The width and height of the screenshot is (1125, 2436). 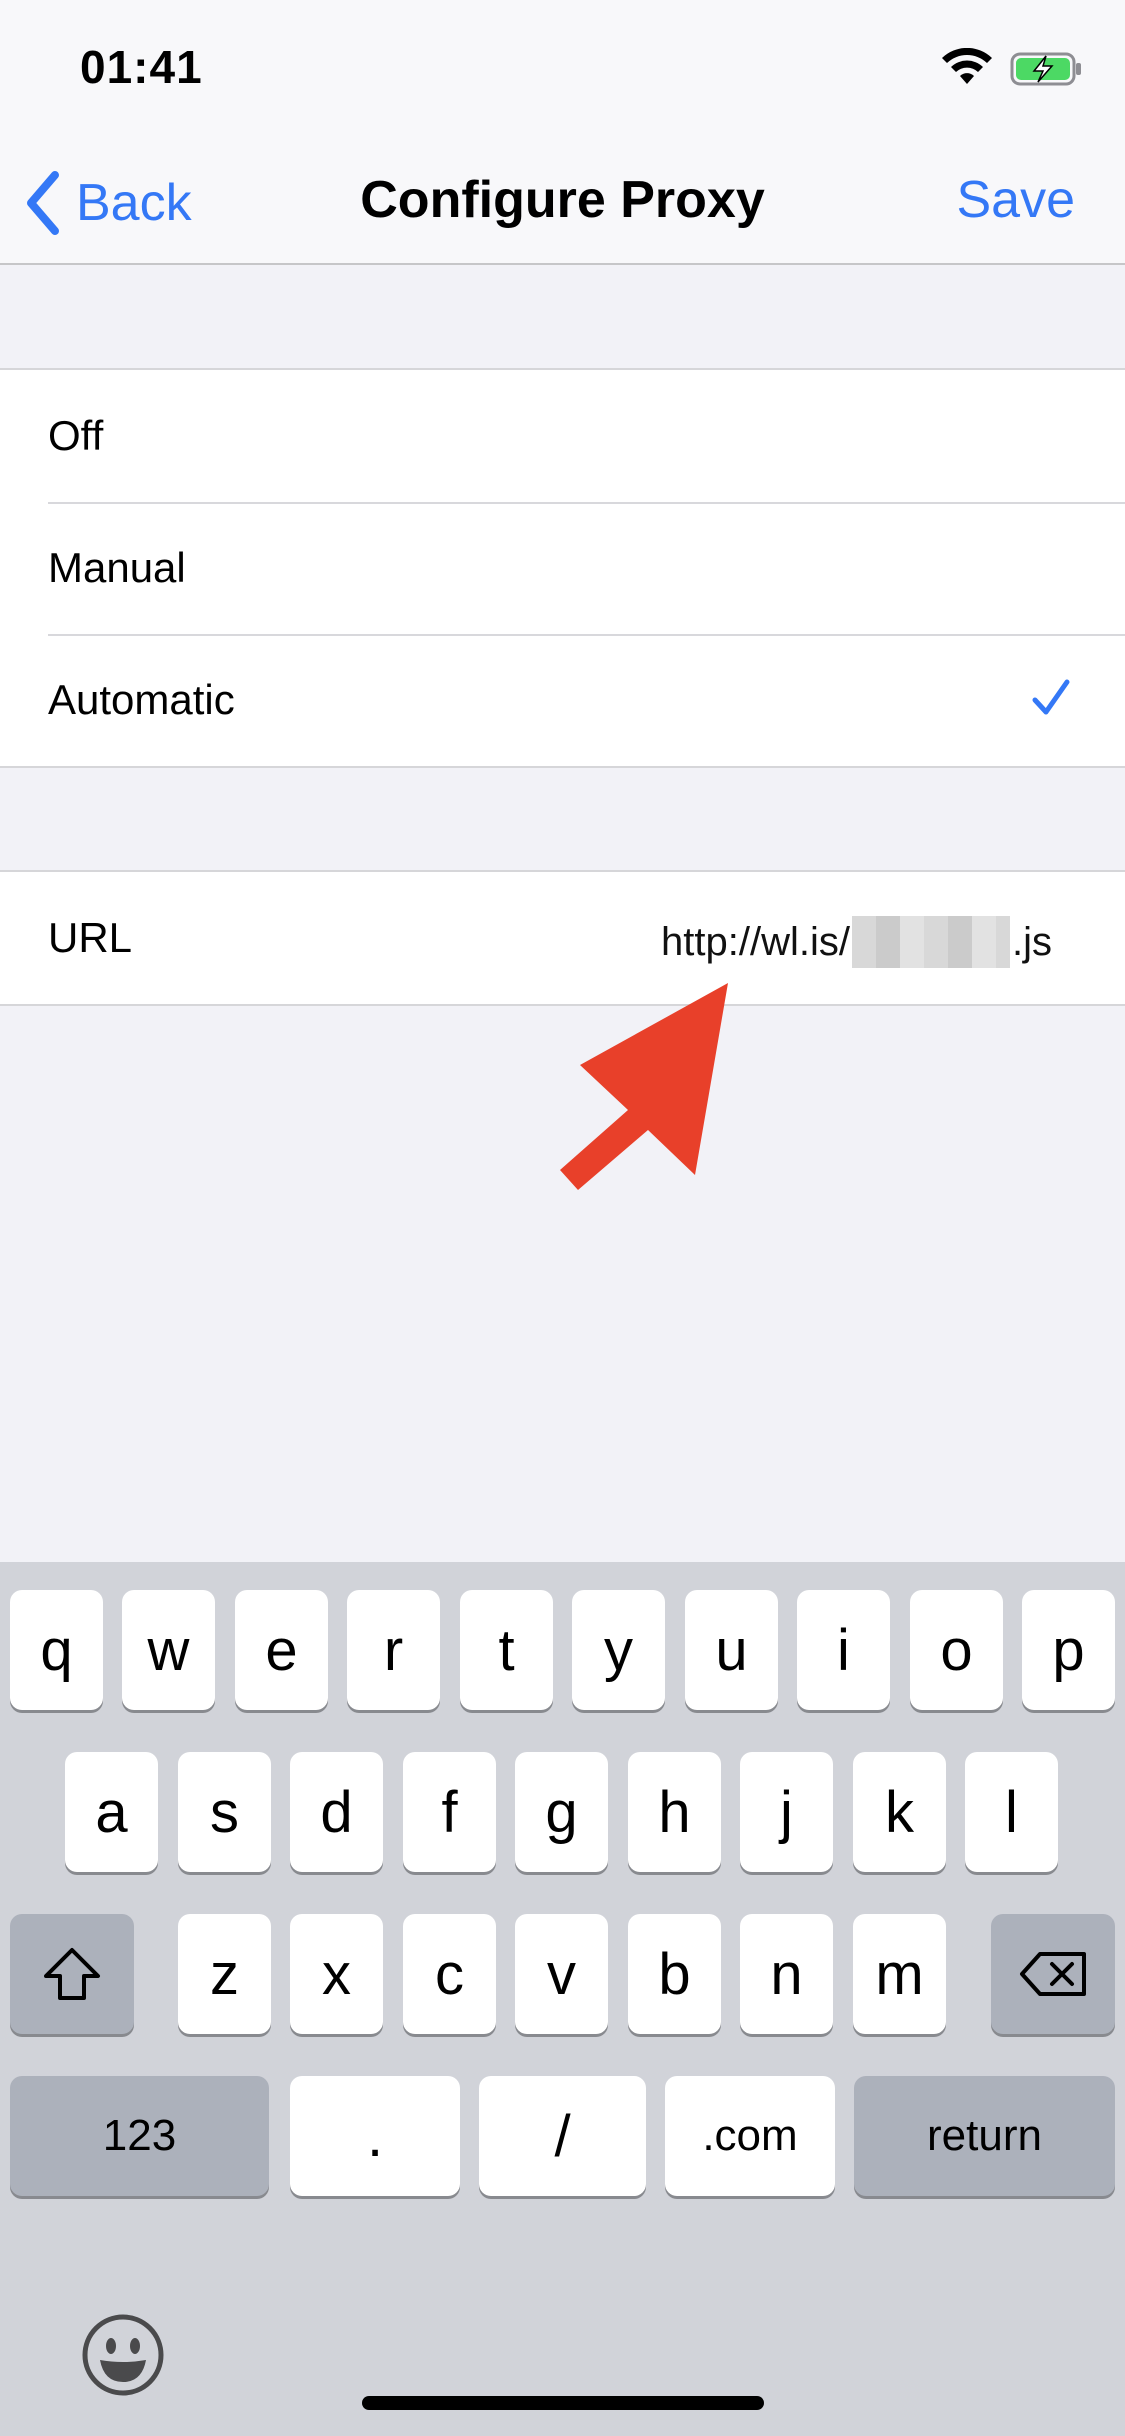 I want to click on url-value-suffix: .js, so click(x=1032, y=941).